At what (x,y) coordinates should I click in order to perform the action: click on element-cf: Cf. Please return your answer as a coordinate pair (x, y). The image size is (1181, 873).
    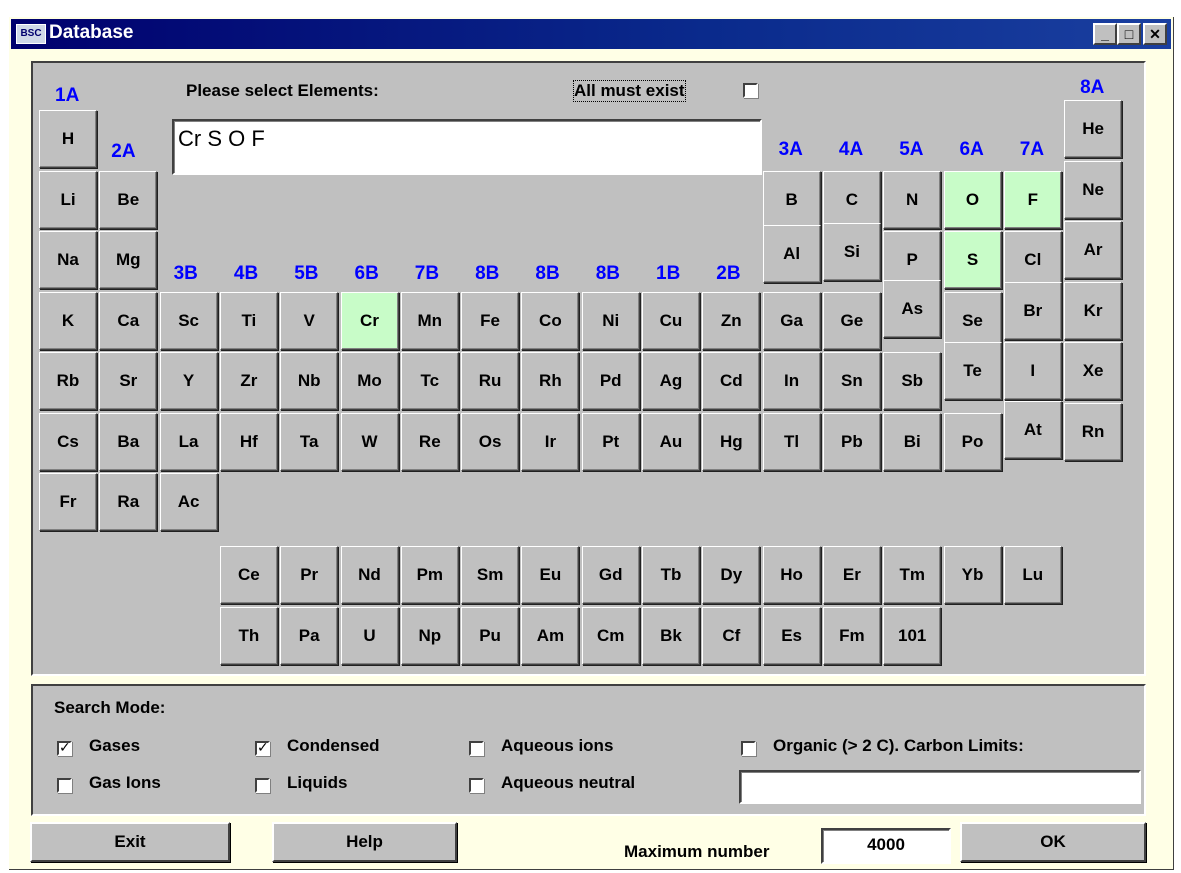
    Looking at the image, I should click on (731, 636).